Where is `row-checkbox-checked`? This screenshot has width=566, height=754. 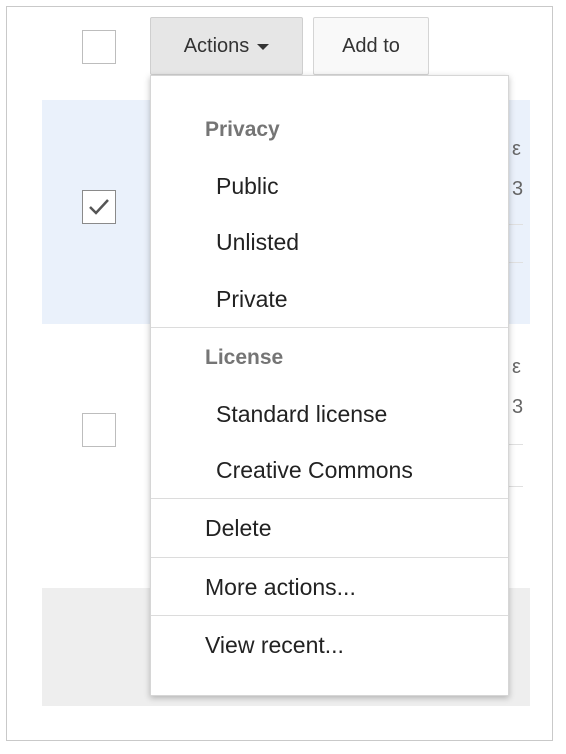 row-checkbox-checked is located at coordinates (99, 207).